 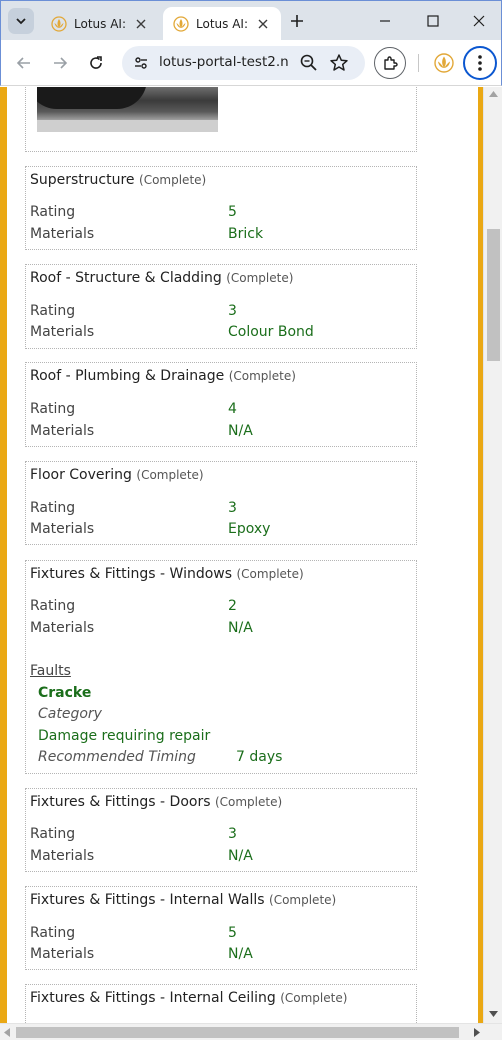 I want to click on horizontal-scrollbar, so click(x=251, y=1031).